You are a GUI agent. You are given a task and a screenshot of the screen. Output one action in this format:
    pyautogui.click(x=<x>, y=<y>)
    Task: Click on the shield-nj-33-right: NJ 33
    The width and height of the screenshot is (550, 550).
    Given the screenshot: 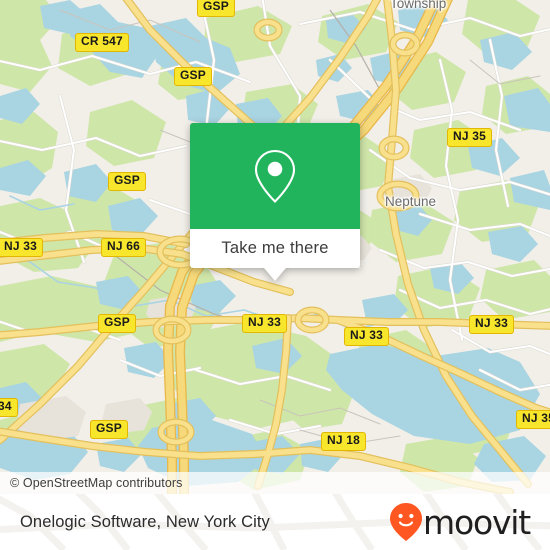 What is the action you would take?
    pyautogui.click(x=492, y=324)
    